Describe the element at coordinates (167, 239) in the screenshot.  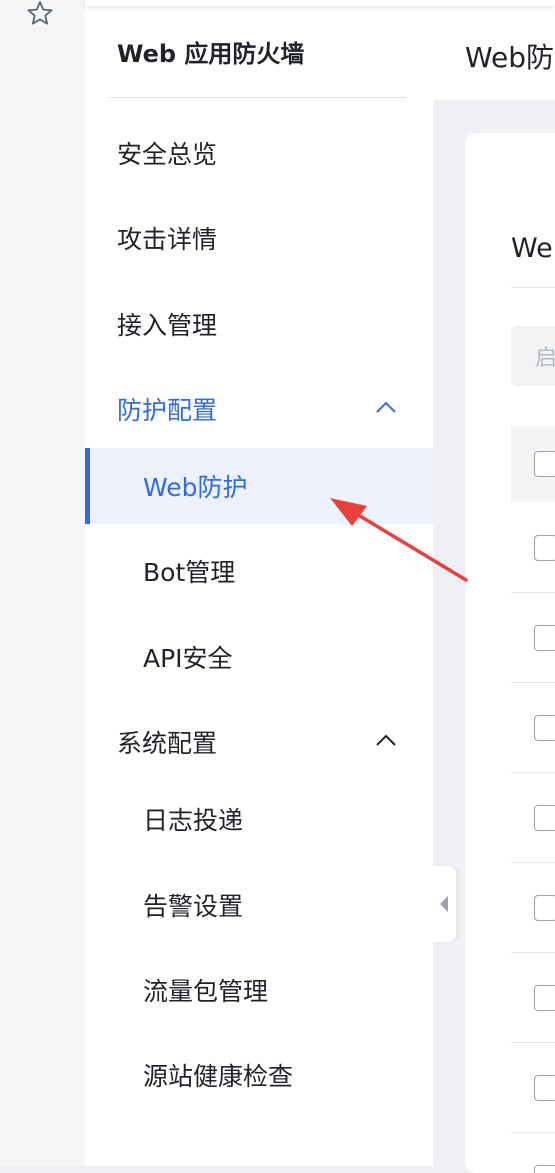
I see `sidebar-item-label: 攻击详情` at that location.